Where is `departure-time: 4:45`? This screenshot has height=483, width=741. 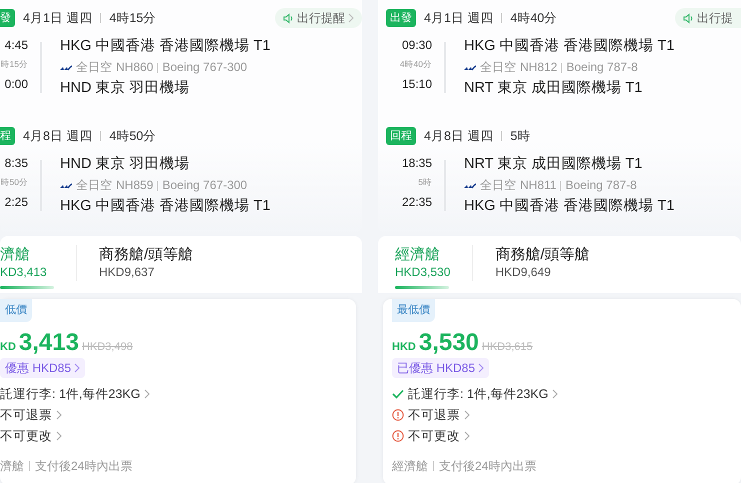 departure-time: 4:45 is located at coordinates (16, 45).